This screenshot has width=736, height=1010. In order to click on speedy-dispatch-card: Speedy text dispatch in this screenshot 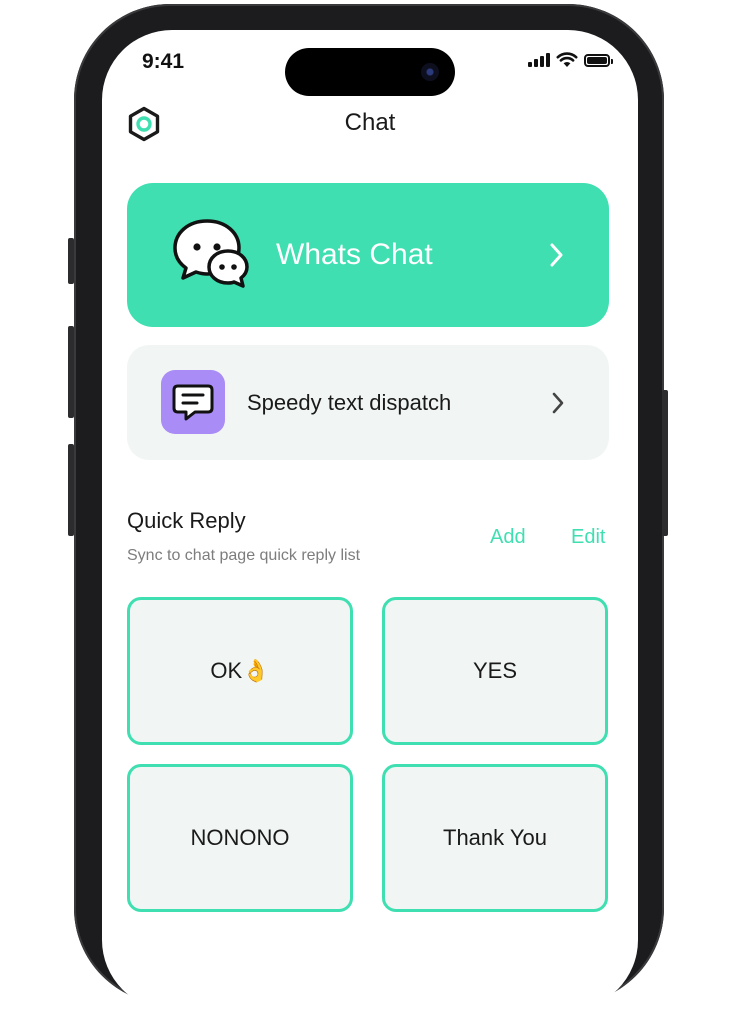, I will do `click(368, 402)`.